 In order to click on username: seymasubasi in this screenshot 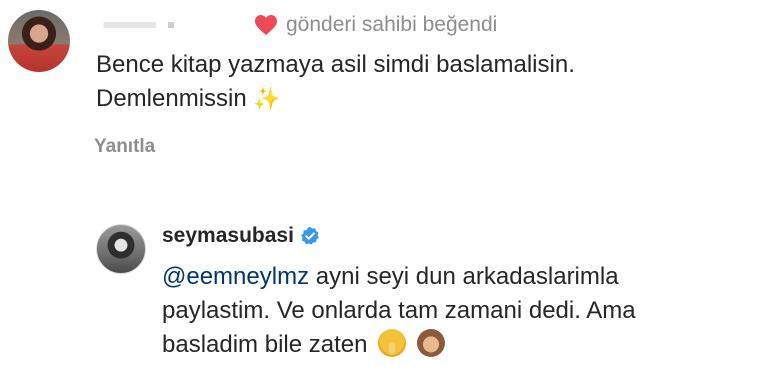, I will do `click(228, 236)`.